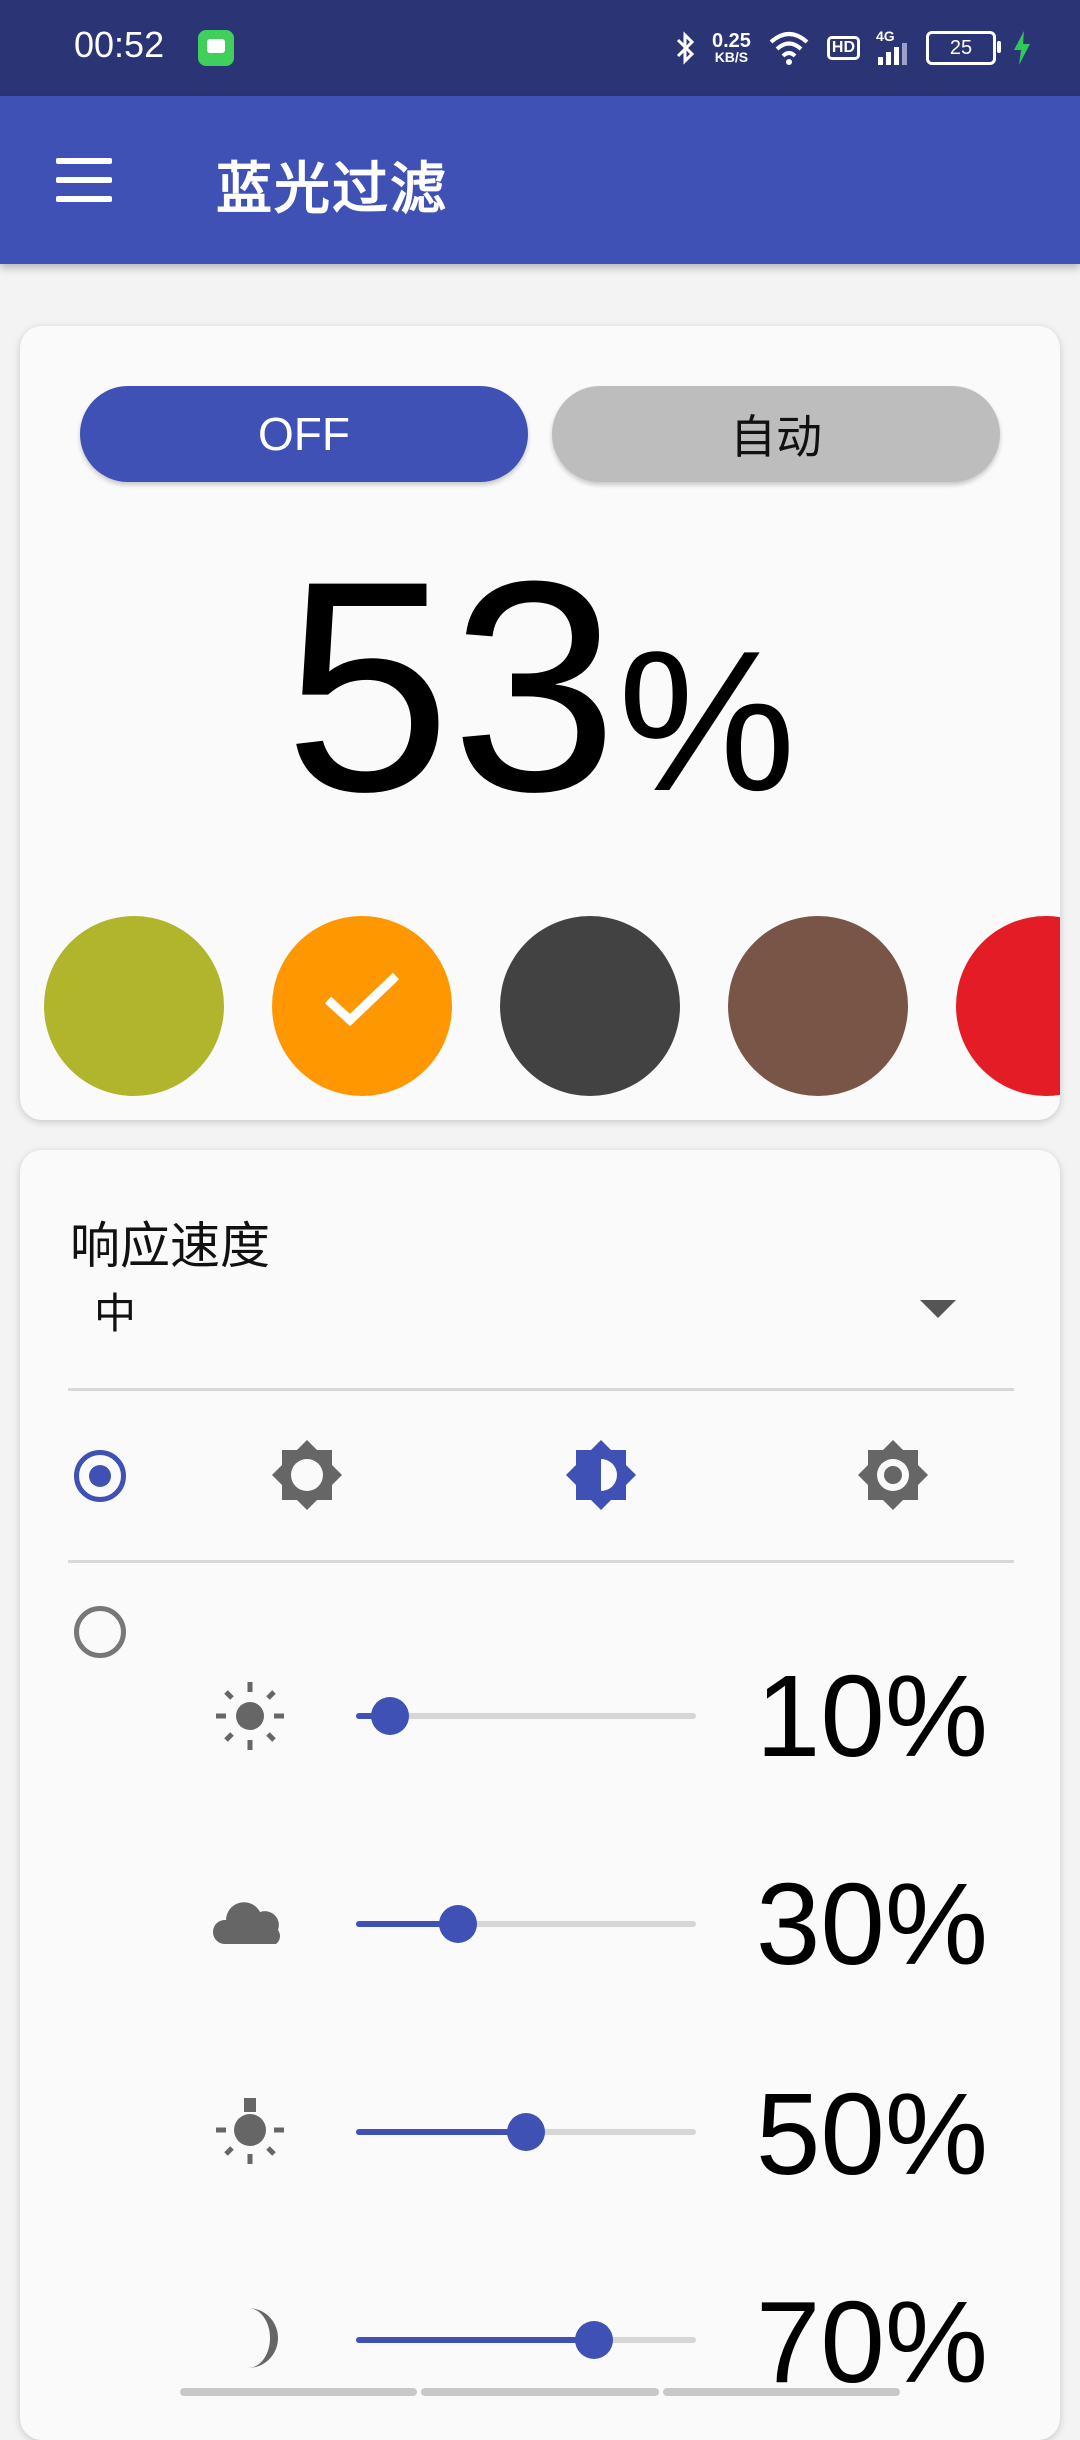 This screenshot has width=1080, height=2440. I want to click on moon-slider, so click(526, 2340).